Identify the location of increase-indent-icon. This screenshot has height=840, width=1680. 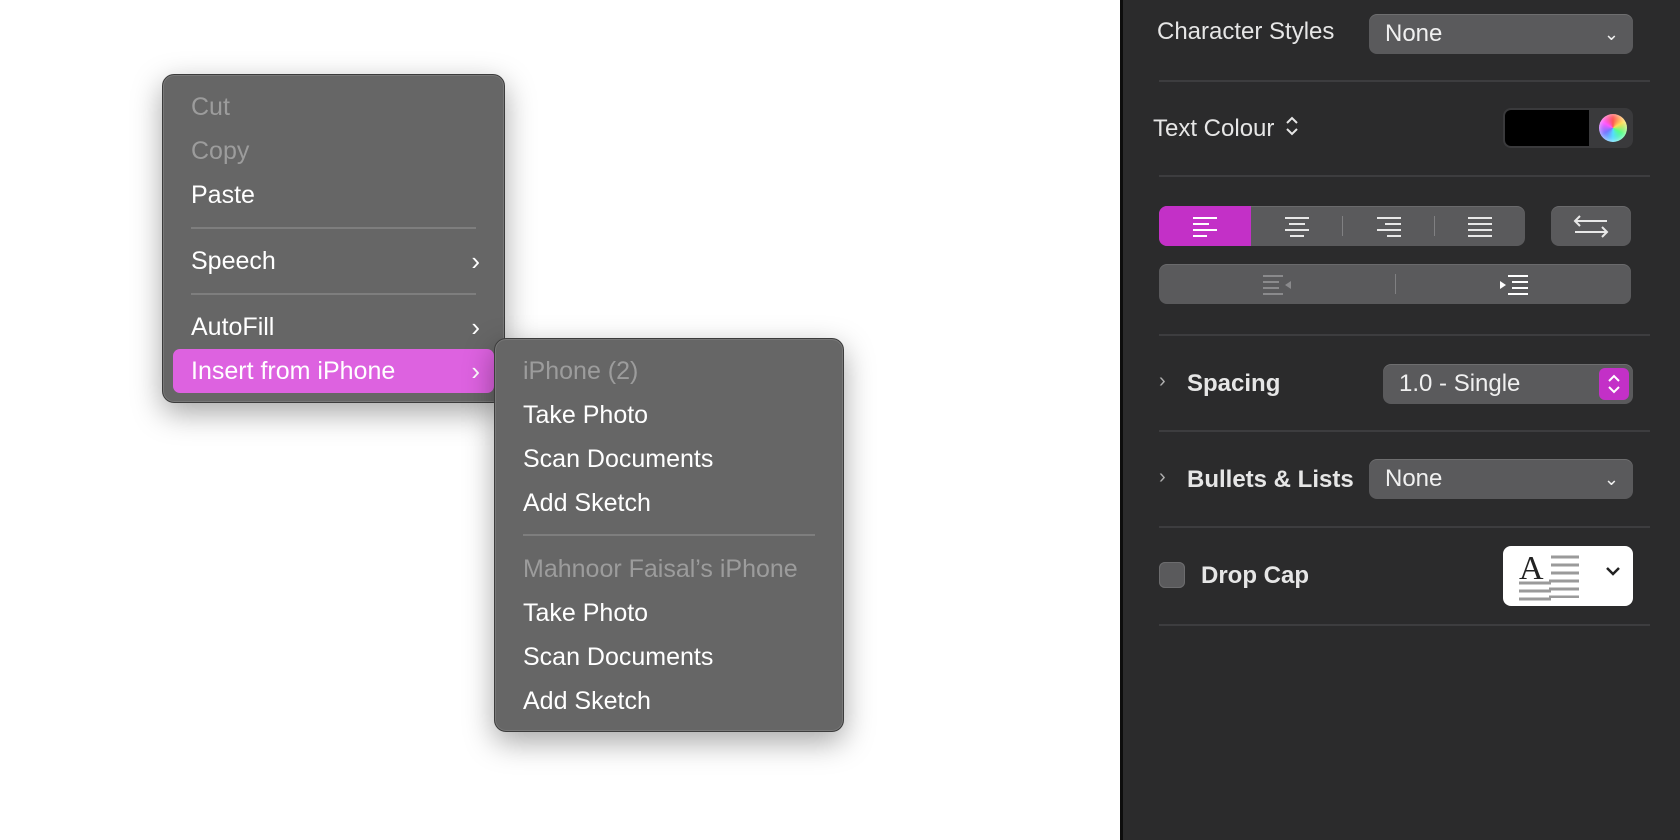
(1513, 285).